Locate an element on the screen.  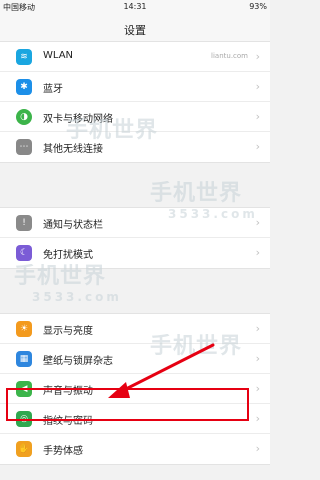
annotation-arrow is located at coordinates (161, 370).